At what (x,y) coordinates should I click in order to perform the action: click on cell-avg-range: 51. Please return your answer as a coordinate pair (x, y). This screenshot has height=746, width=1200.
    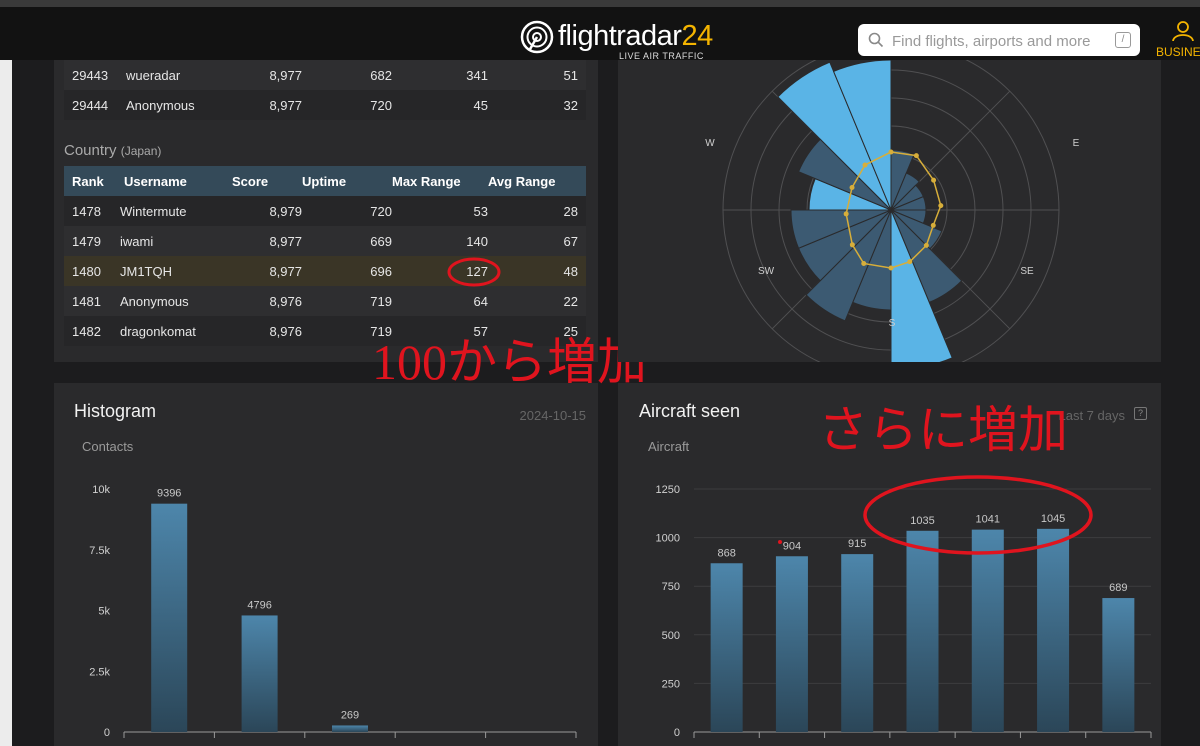
    Looking at the image, I should click on (537, 75).